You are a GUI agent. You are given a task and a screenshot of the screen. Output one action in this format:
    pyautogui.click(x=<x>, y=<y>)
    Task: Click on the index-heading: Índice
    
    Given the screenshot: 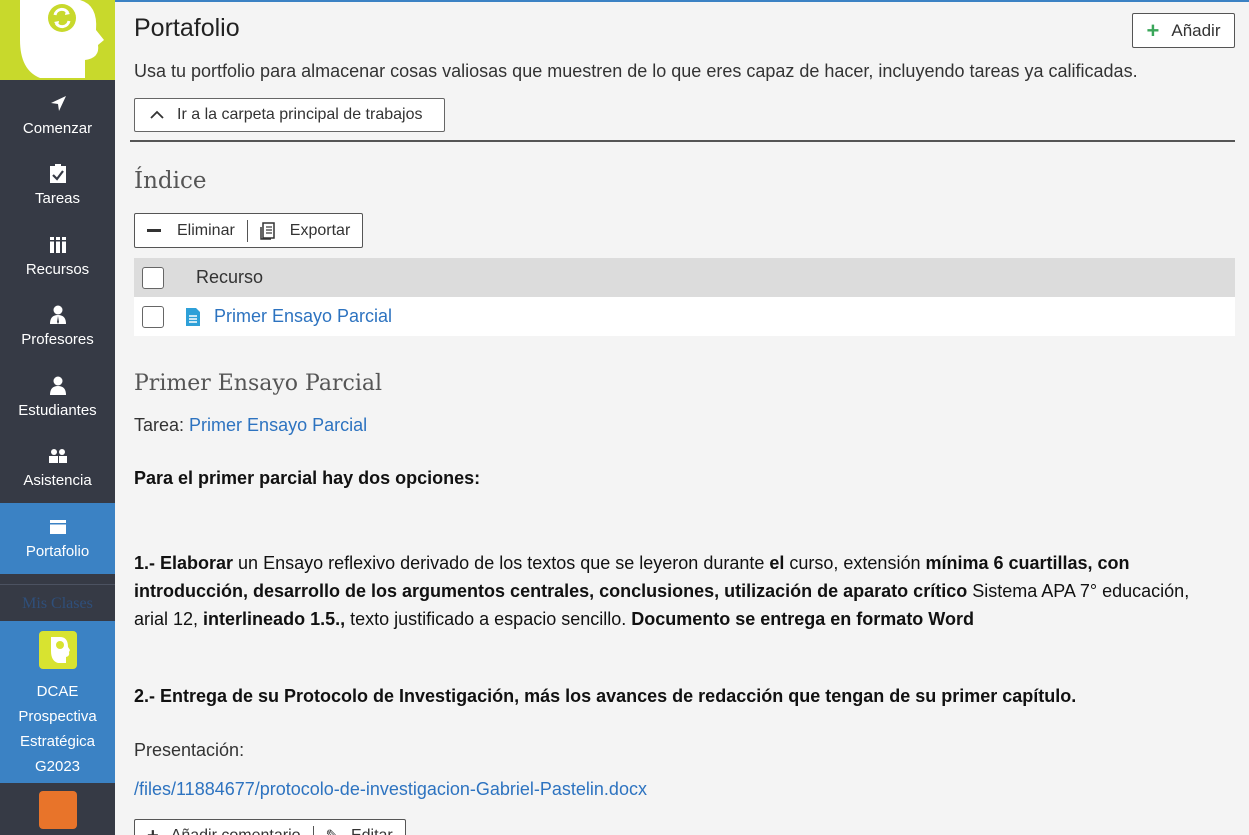 What is the action you would take?
    pyautogui.click(x=170, y=181)
    